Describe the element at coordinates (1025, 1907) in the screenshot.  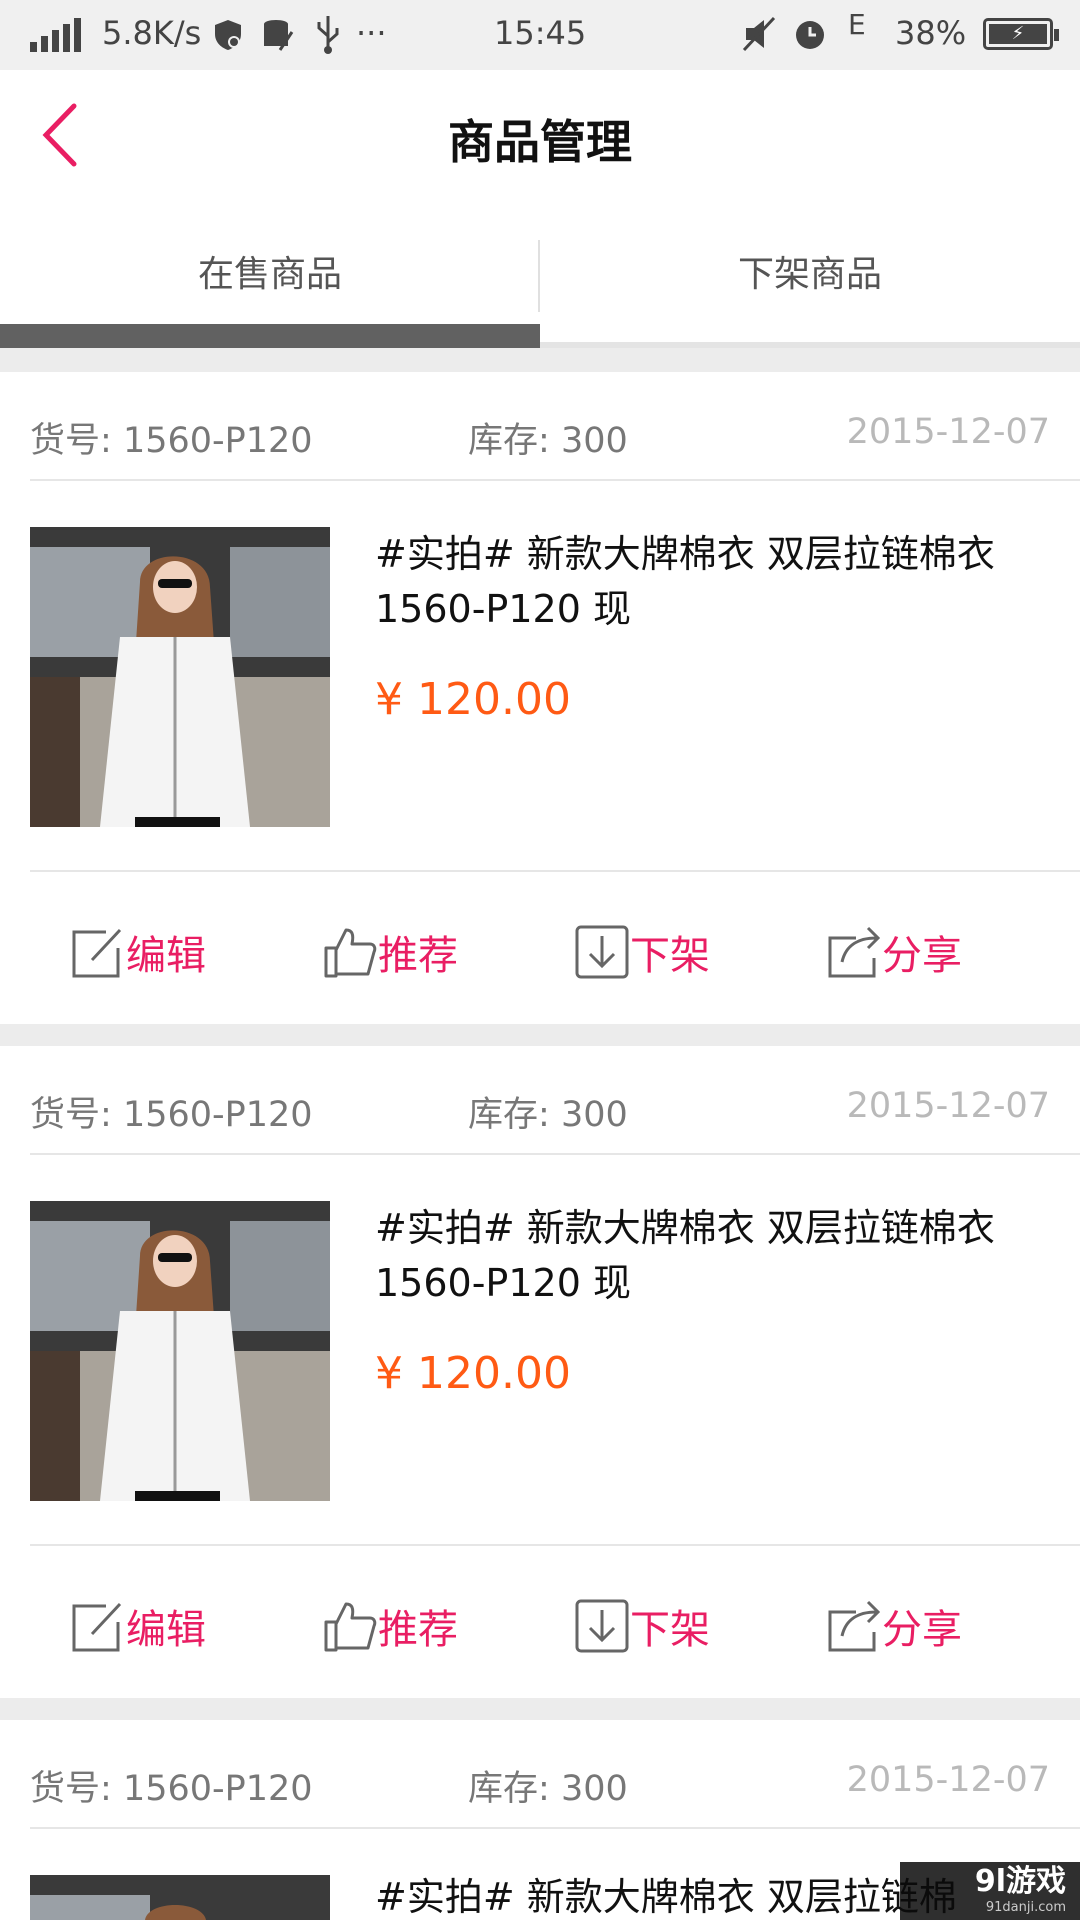
I see `watermark-site: 91danji.com` at that location.